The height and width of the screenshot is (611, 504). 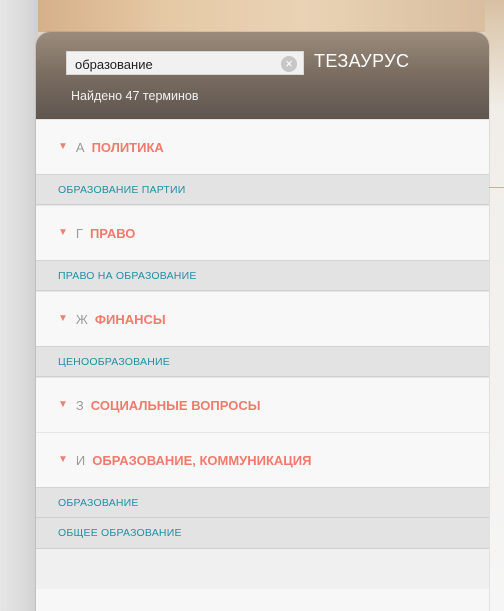 I want to click on left-background-strip, so click(x=19, y=305).